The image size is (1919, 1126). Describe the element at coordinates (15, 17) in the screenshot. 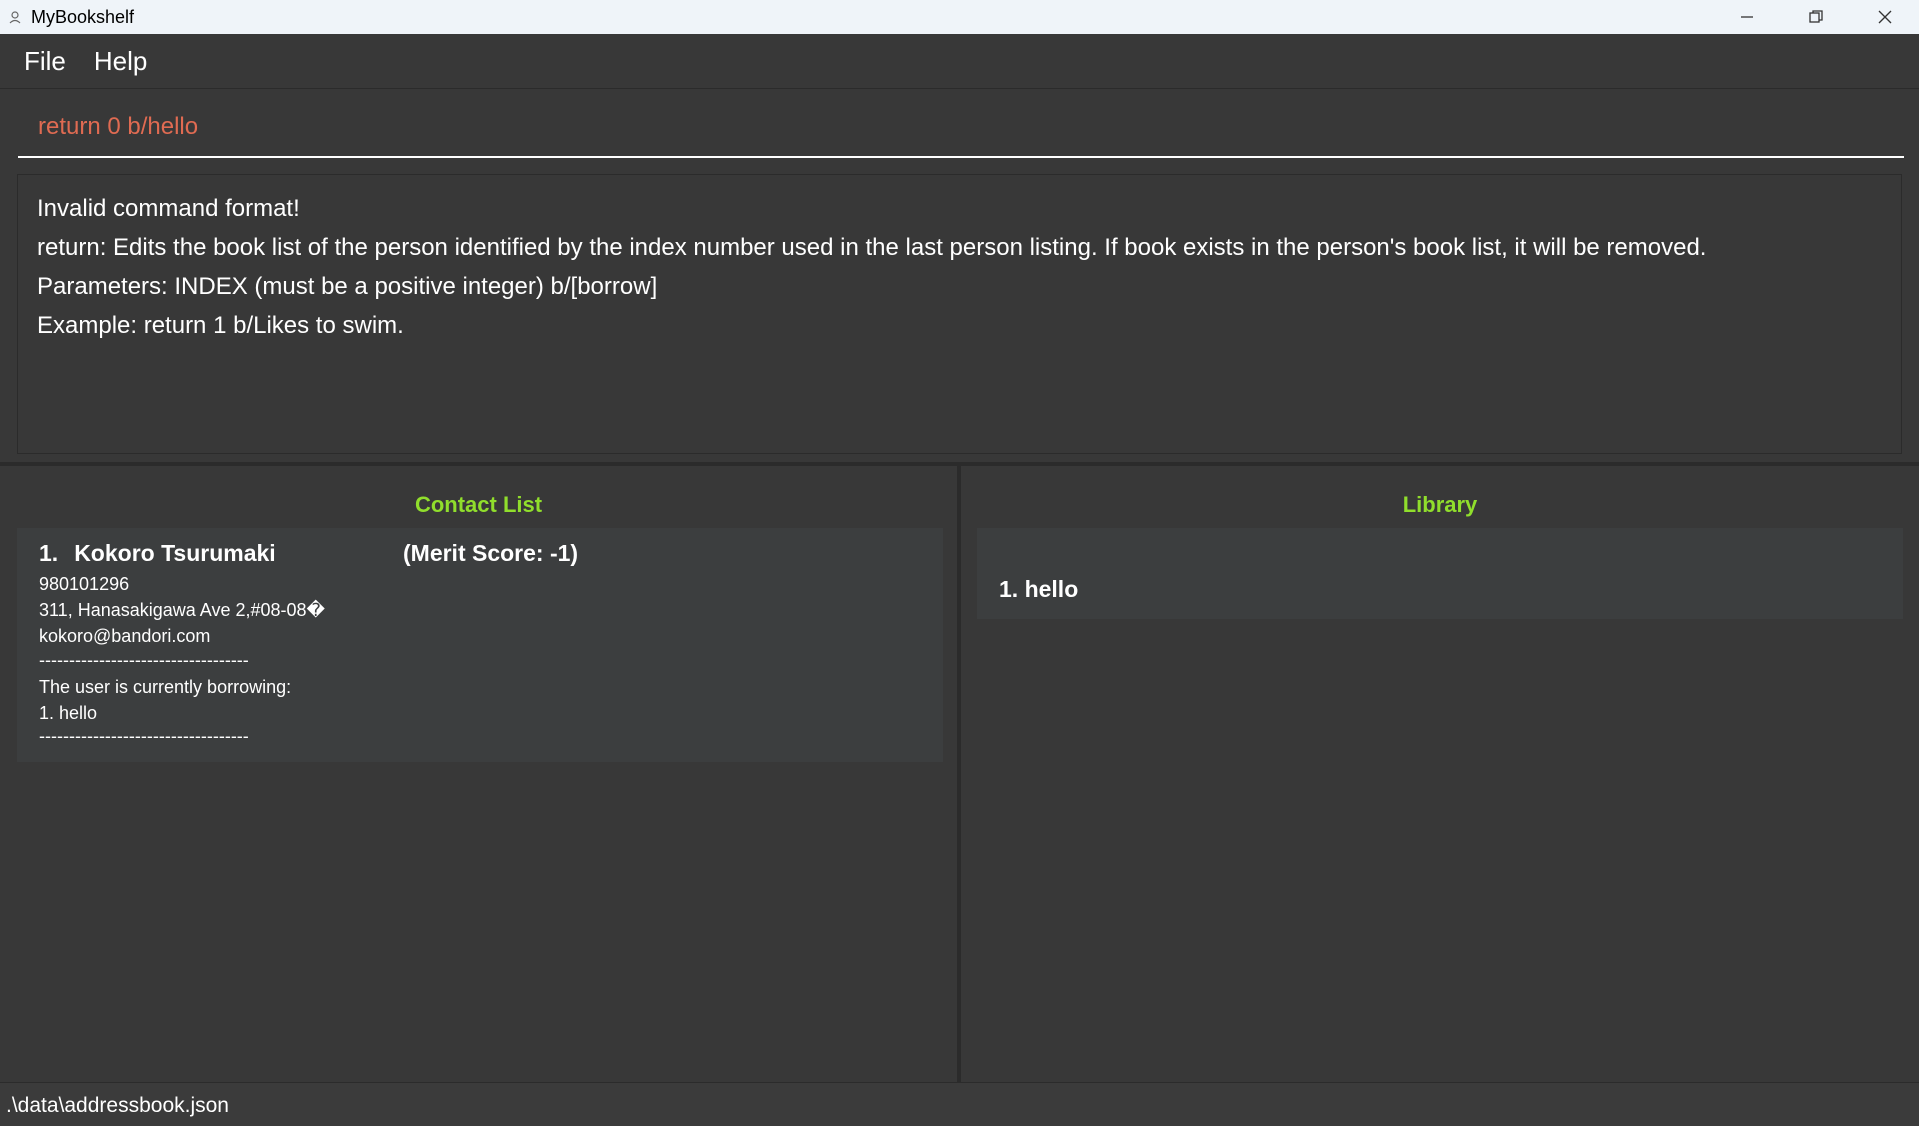

I see `app-person-icon` at that location.